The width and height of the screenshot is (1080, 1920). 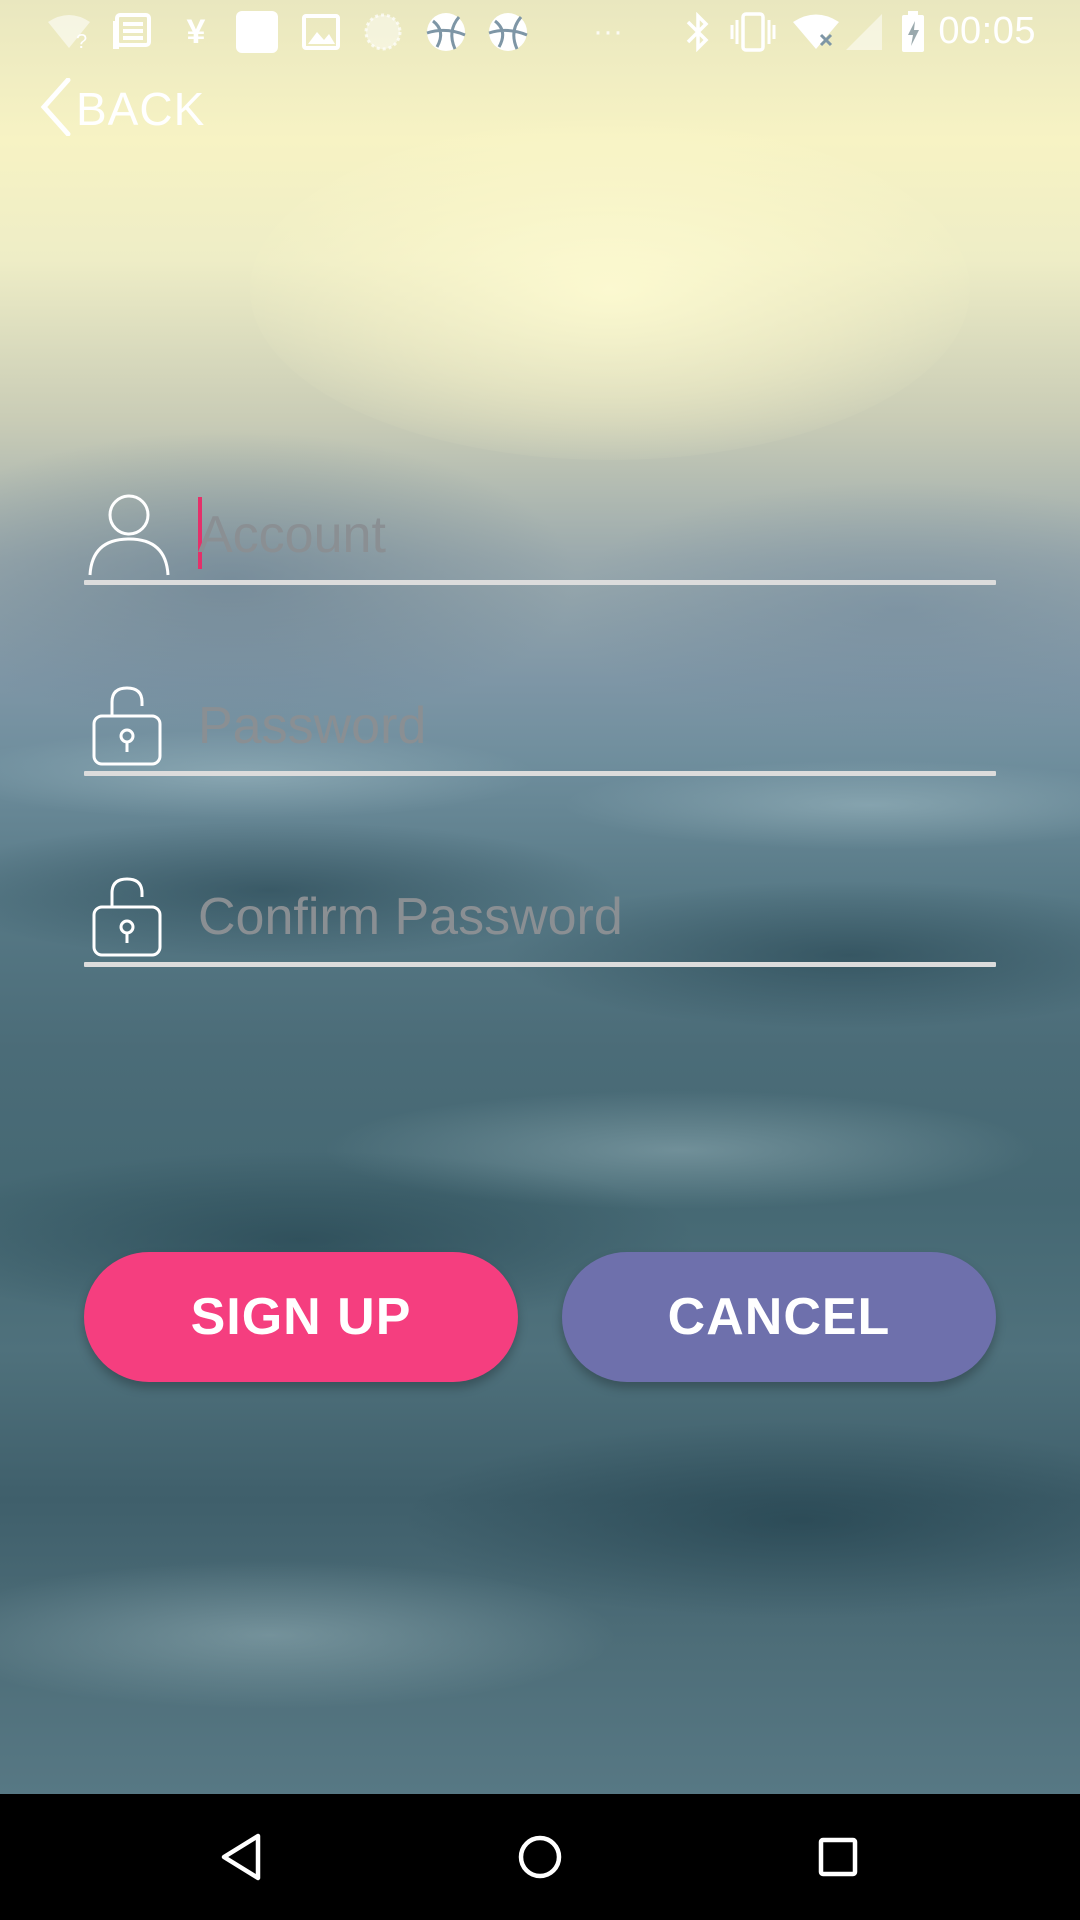 I want to click on signup-button: SIGN UP, so click(x=301, y=1317).